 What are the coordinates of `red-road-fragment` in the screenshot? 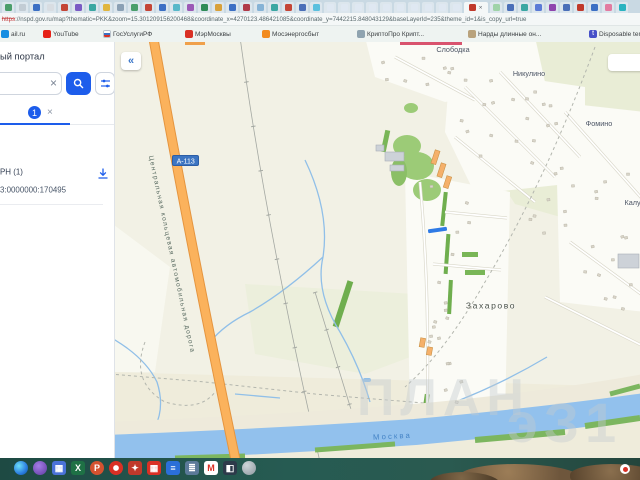 It's located at (431, 43).